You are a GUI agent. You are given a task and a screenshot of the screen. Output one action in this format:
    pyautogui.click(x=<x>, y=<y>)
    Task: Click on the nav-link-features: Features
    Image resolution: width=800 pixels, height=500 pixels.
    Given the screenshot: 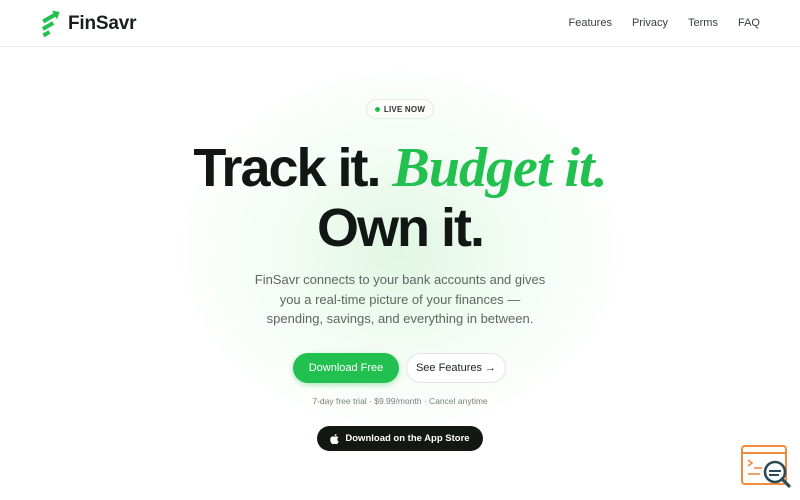 What is the action you would take?
    pyautogui.click(x=590, y=23)
    